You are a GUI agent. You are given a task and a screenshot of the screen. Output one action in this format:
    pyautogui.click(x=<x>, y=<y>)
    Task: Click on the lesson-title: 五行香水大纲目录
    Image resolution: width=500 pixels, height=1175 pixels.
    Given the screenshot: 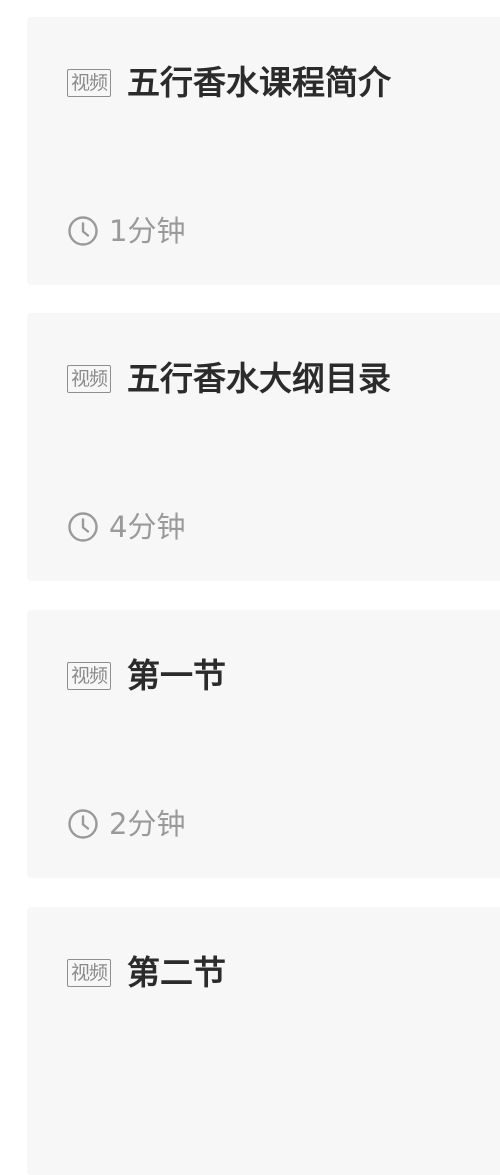 What is the action you would take?
    pyautogui.click(x=259, y=378)
    